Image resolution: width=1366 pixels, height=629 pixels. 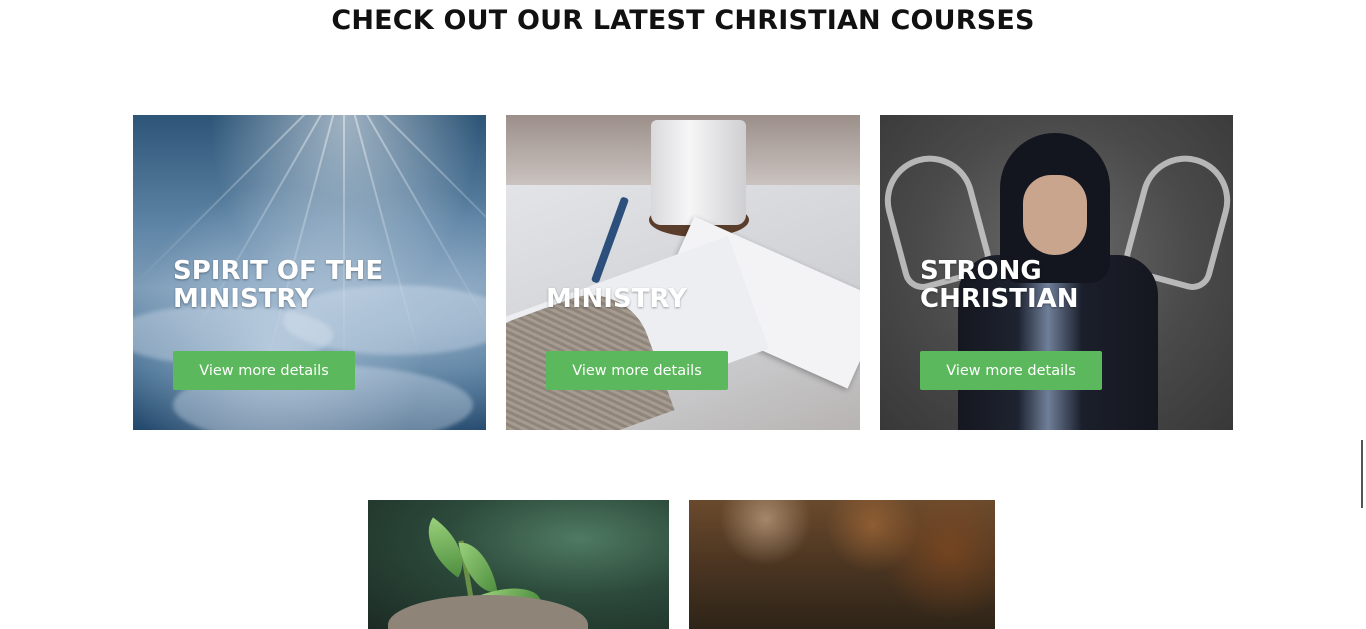 I want to click on course-title: SPIRIT OF THE MINISTRY, so click(x=278, y=285).